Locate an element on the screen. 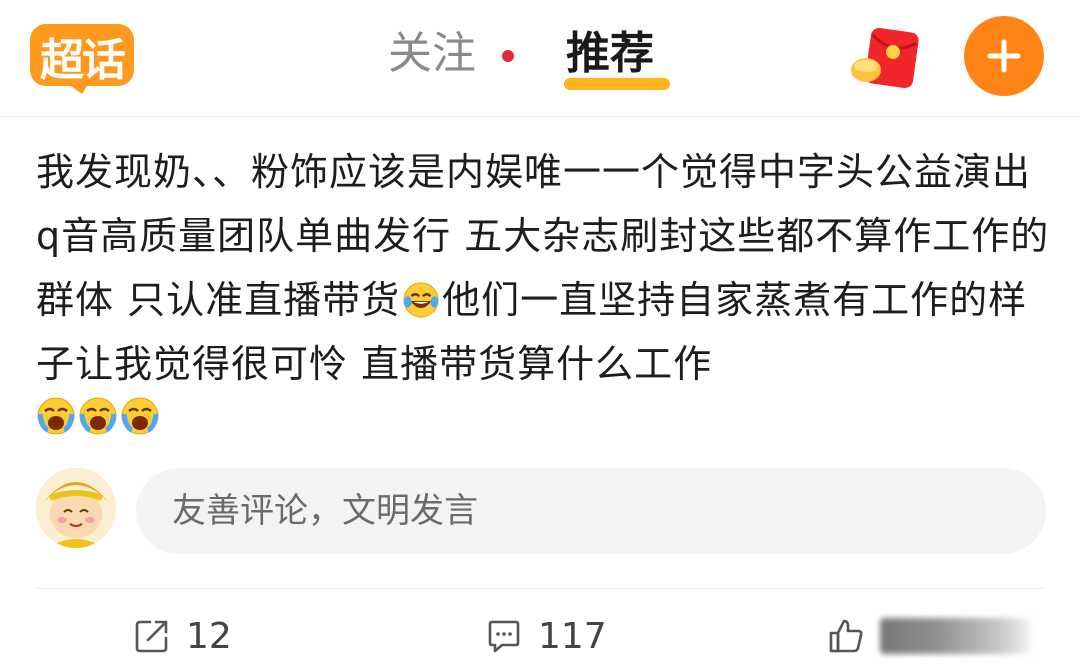 The width and height of the screenshot is (1080, 671). comment-button: 117 is located at coordinates (545, 636).